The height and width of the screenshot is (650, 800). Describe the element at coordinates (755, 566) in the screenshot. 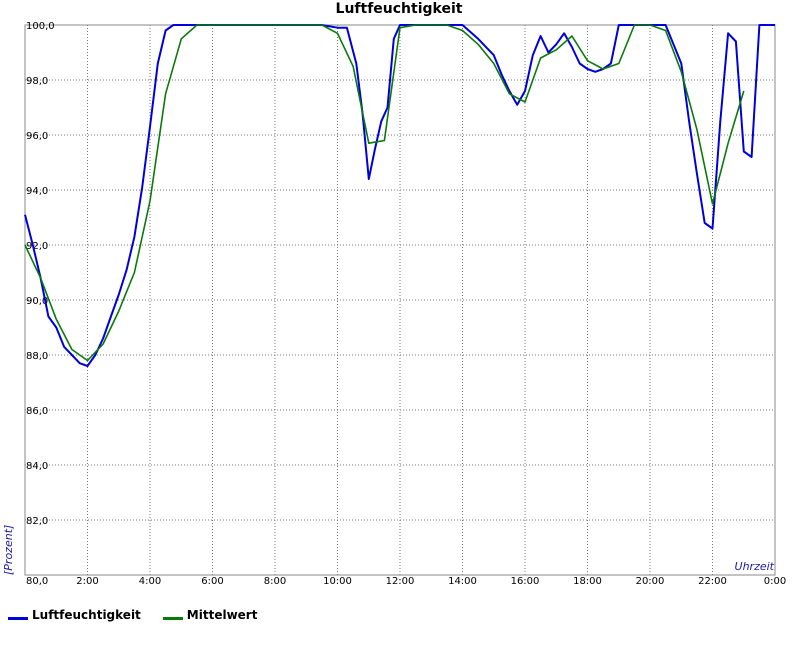

I see `x-axis-label: Uhrzeit` at that location.